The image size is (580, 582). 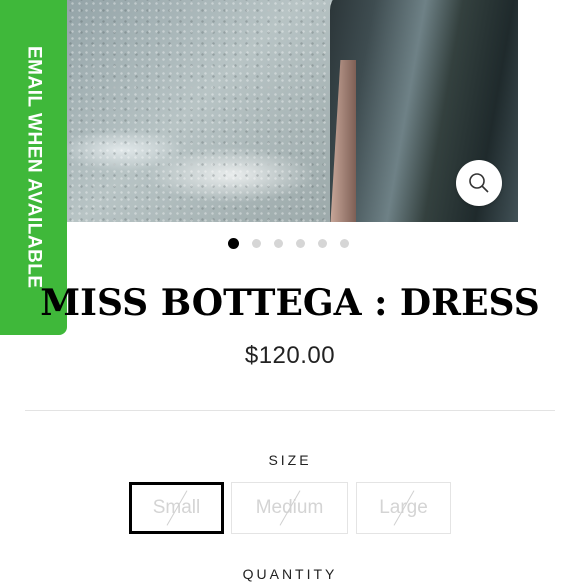 I want to click on divider, so click(x=290, y=410).